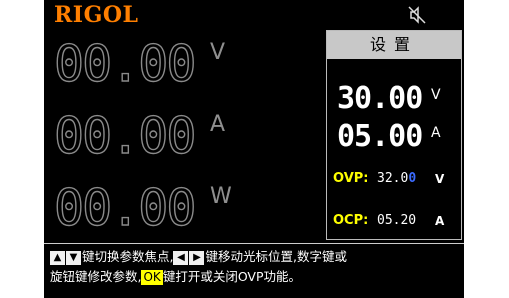 This screenshot has width=509, height=298. I want to click on current-value: 00.00, so click(125, 136).